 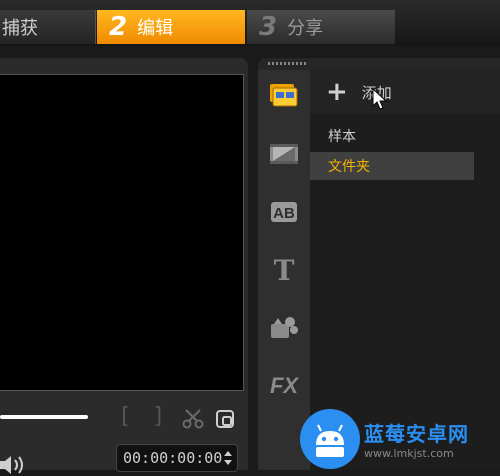 What do you see at coordinates (118, 27) in the screenshot?
I see `tab-edit-number: 2` at bounding box center [118, 27].